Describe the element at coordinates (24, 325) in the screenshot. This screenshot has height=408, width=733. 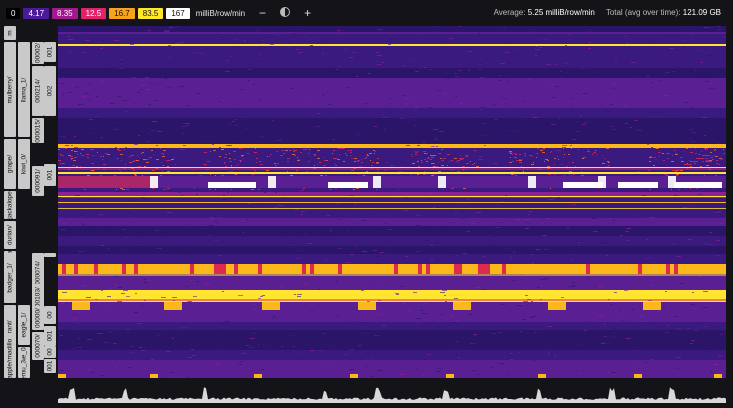
I see `axis-table-segment: eagle_1/` at that location.